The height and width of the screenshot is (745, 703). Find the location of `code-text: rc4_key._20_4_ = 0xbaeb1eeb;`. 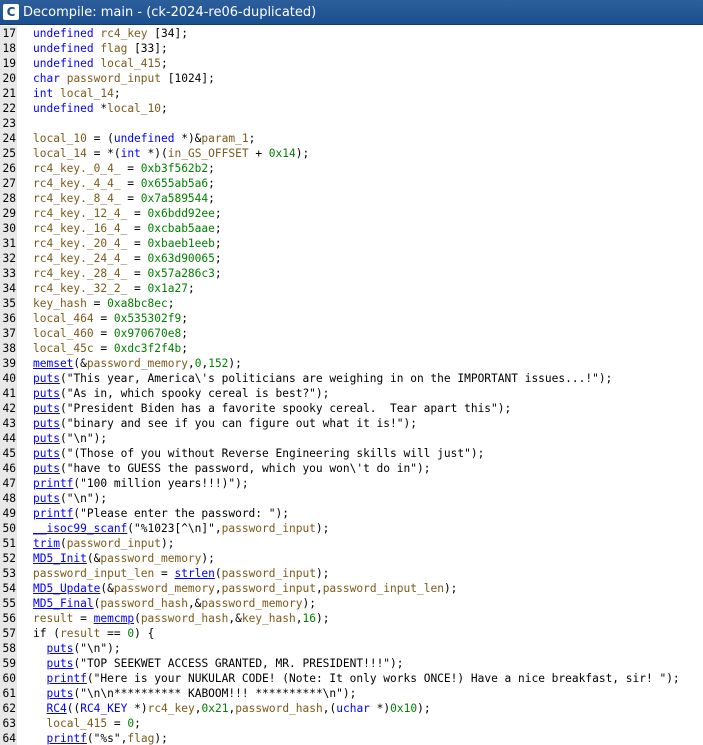

code-text: rc4_key._20_4_ = 0xbaeb1eeb; is located at coordinates (127, 243).